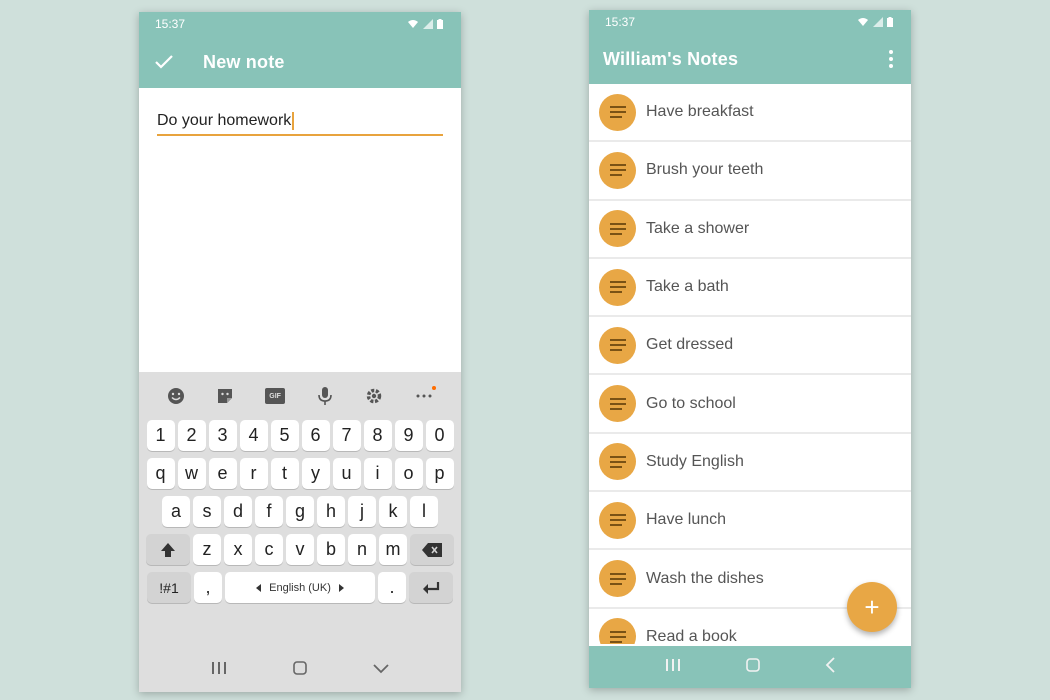 The height and width of the screenshot is (700, 1050). Describe the element at coordinates (750, 521) in the screenshot. I see `list-item: Have lunch` at that location.